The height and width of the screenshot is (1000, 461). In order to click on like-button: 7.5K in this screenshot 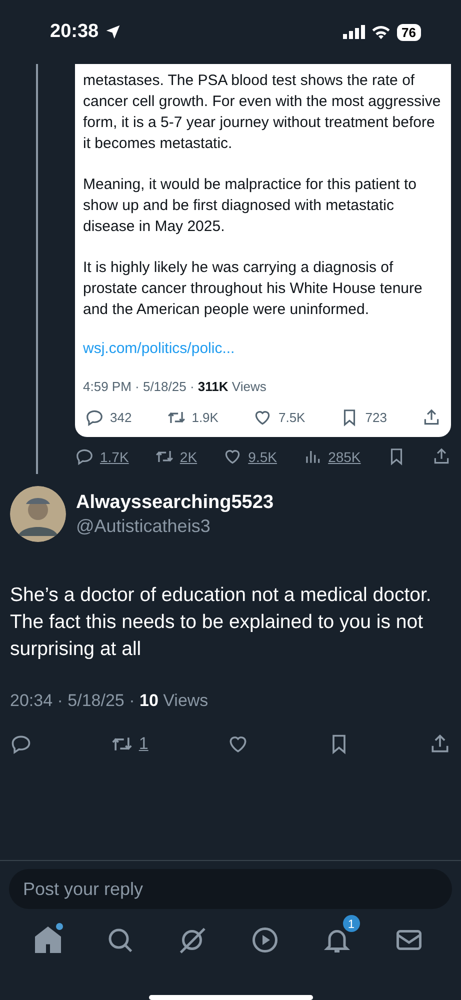, I will do `click(279, 417)`.